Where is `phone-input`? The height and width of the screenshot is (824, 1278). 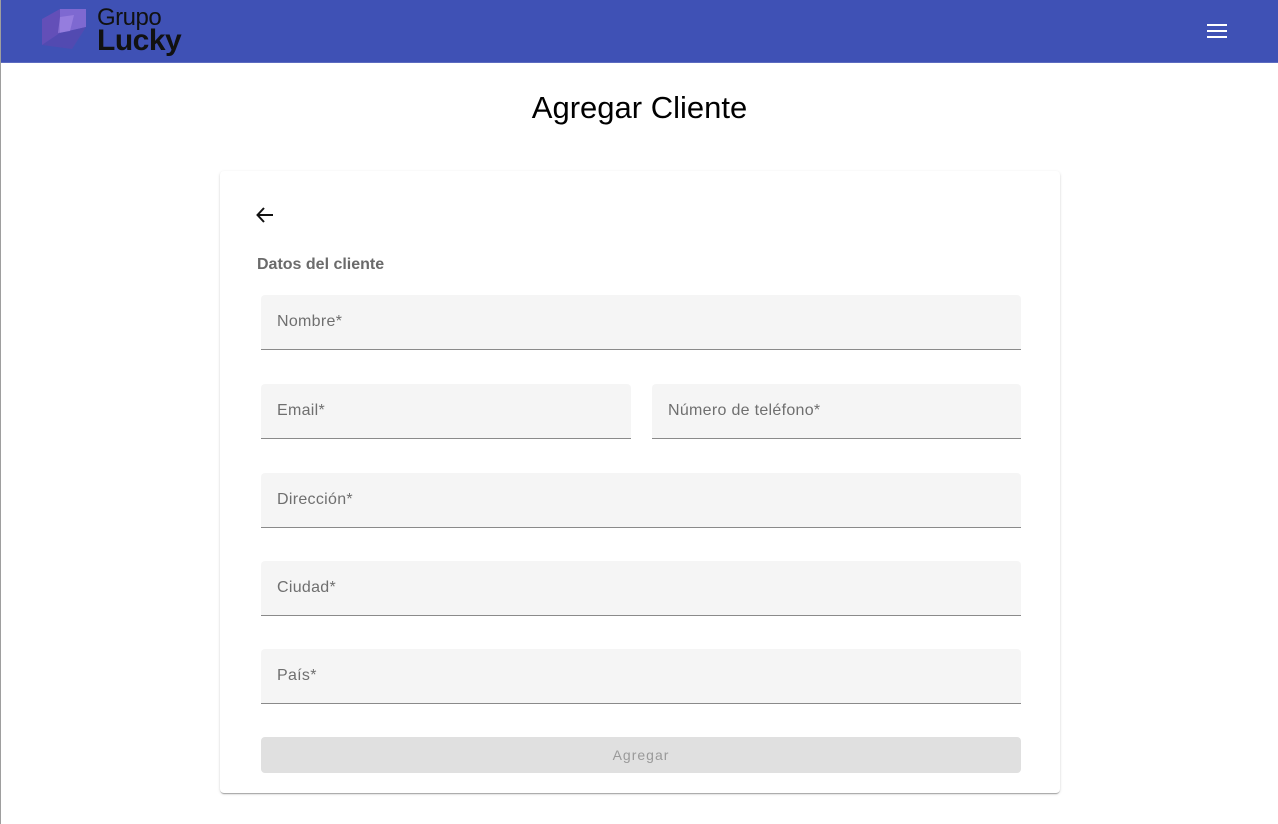 phone-input is located at coordinates (836, 411).